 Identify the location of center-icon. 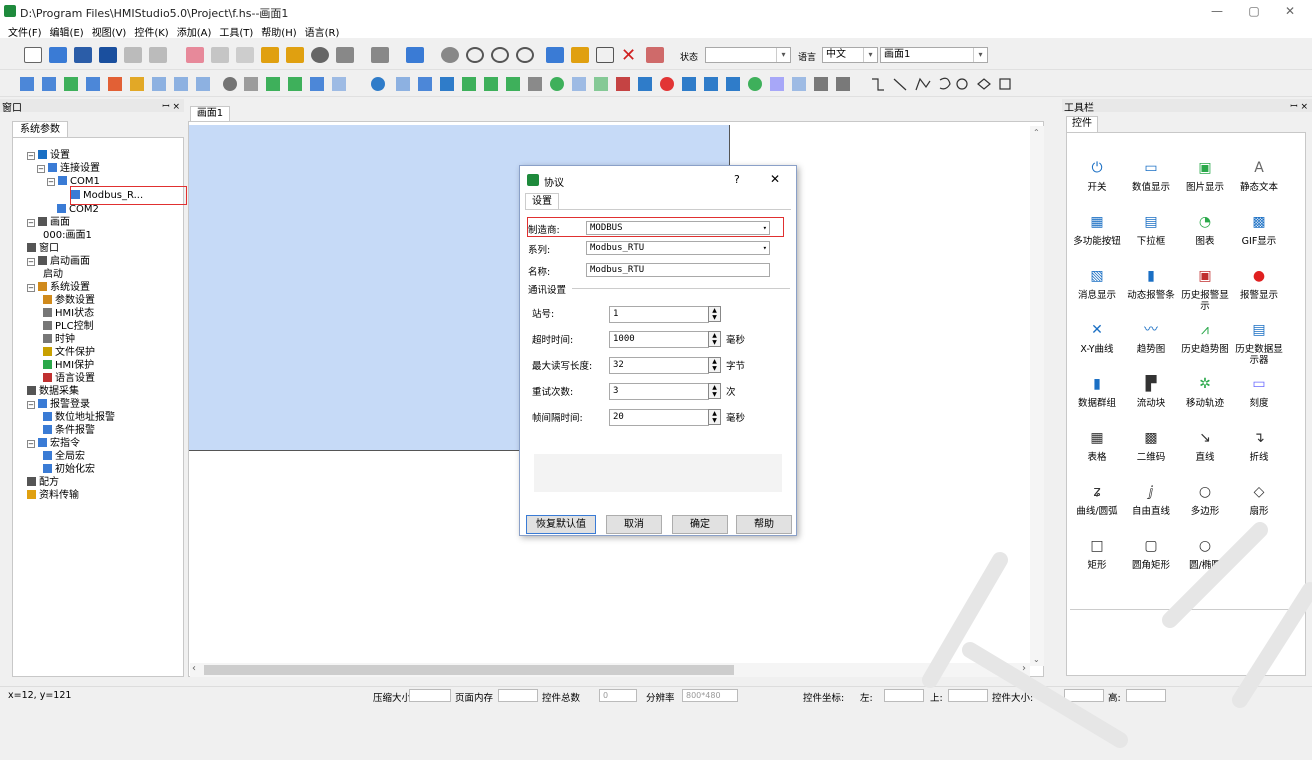
(450, 55).